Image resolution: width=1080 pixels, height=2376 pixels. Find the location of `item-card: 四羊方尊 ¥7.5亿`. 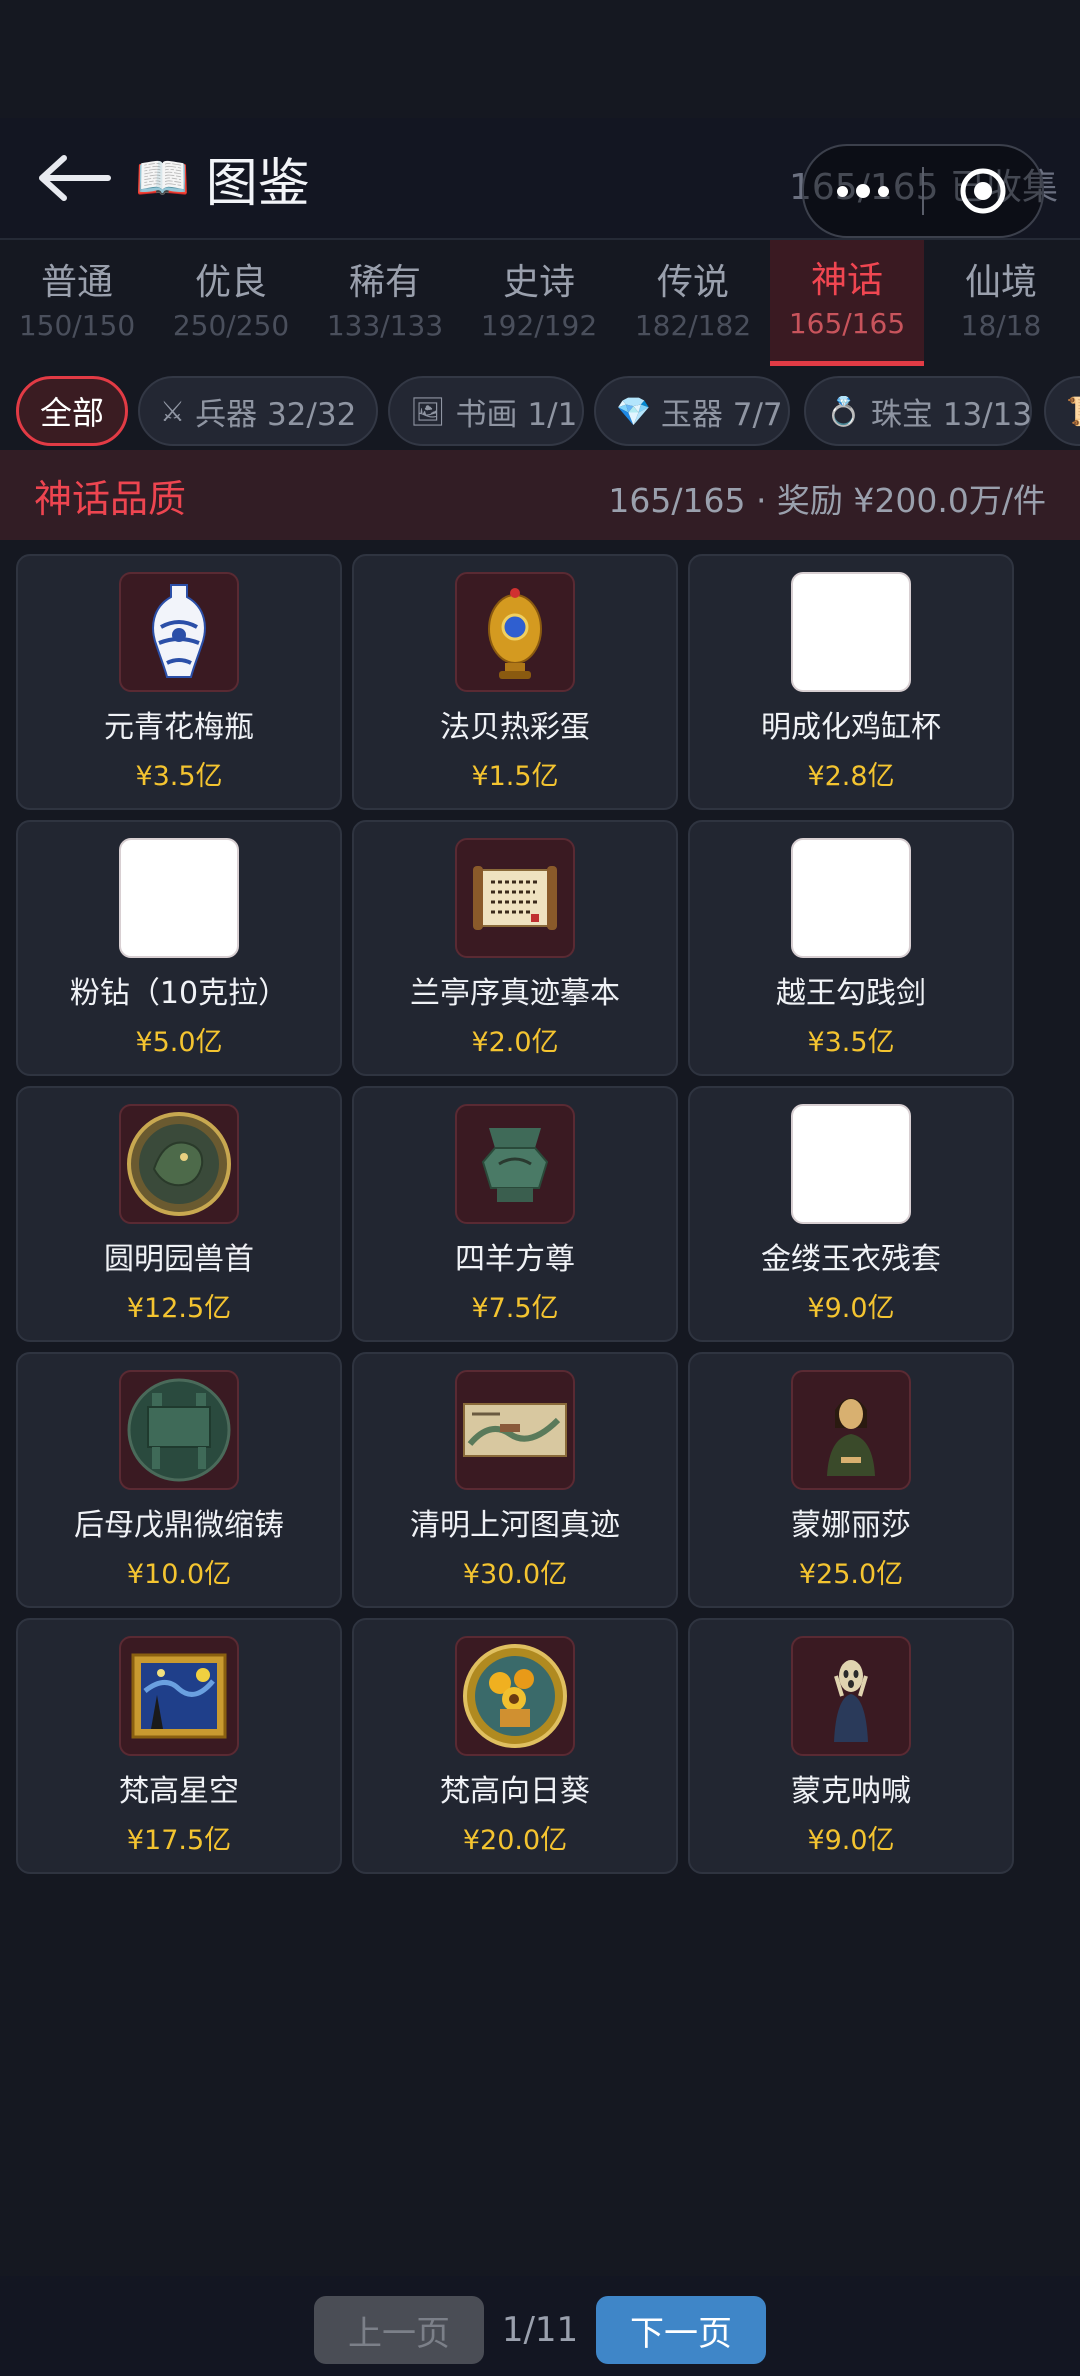

item-card: 四羊方尊 ¥7.5亿 is located at coordinates (515, 1214).